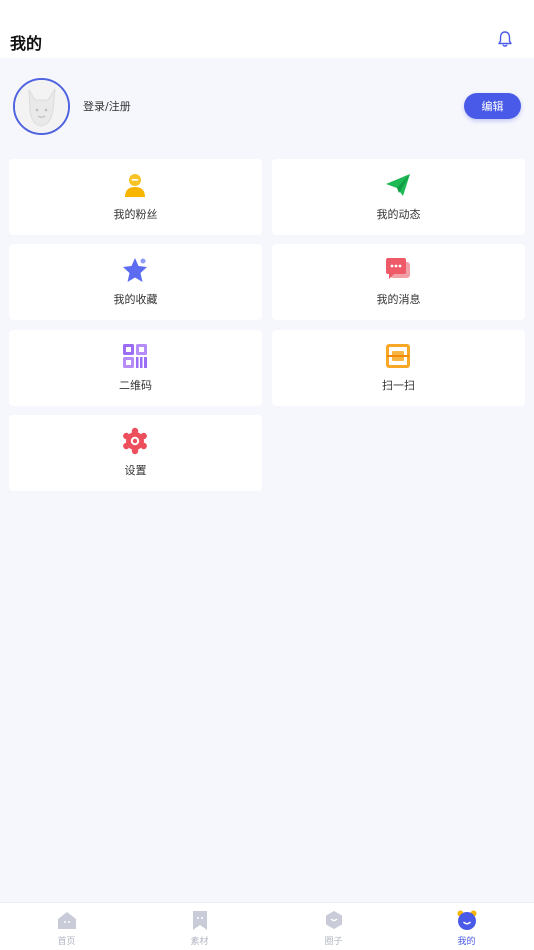 This screenshot has width=534, height=950. I want to click on scan-icon, so click(398, 356).